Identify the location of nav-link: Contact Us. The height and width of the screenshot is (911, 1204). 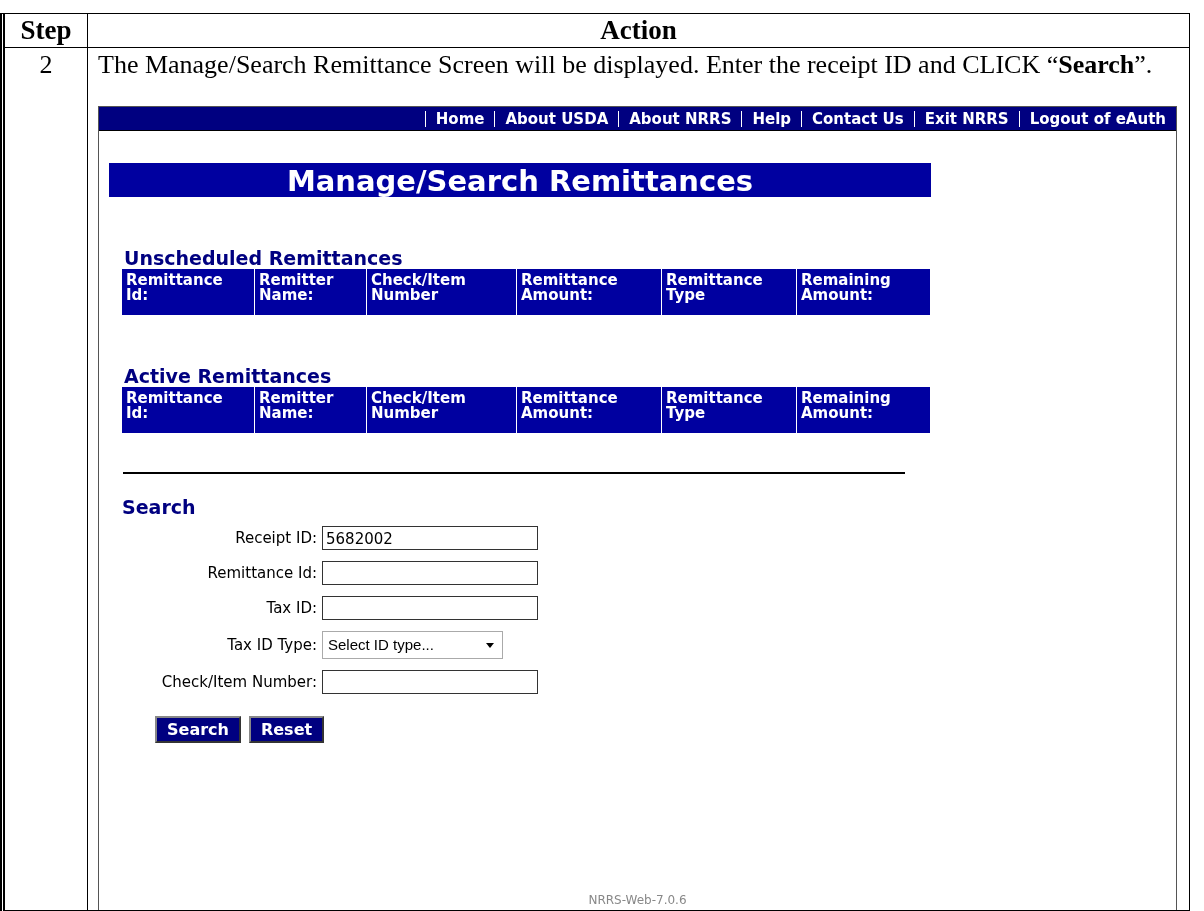
(857, 118).